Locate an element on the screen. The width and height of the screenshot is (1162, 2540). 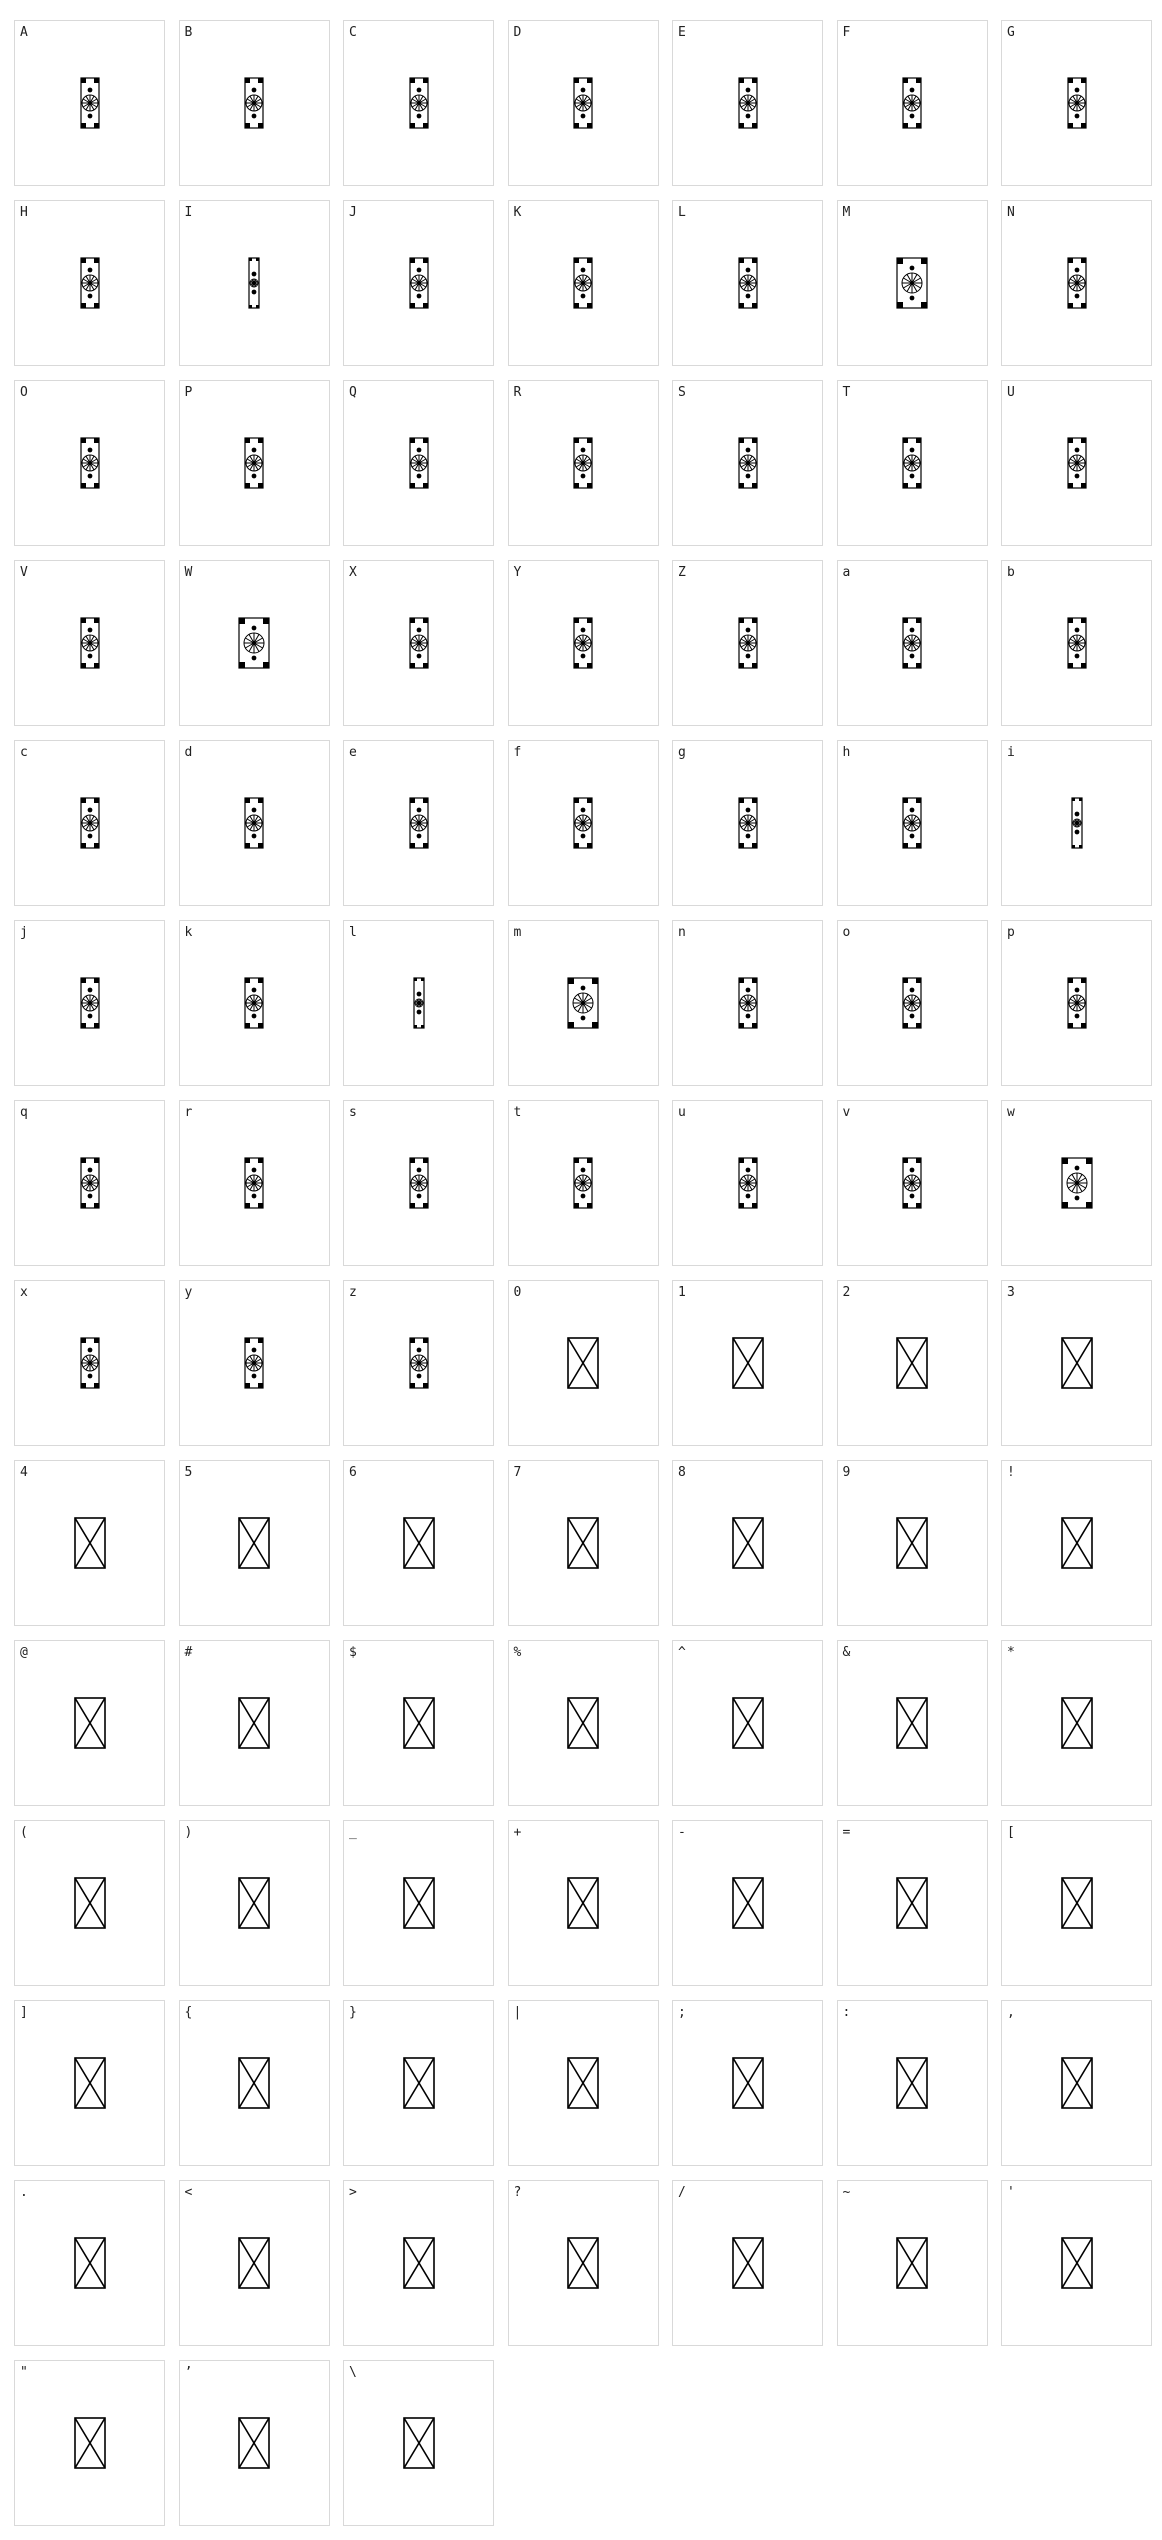
glyph-char-label: 0 is located at coordinates (517, 1292).